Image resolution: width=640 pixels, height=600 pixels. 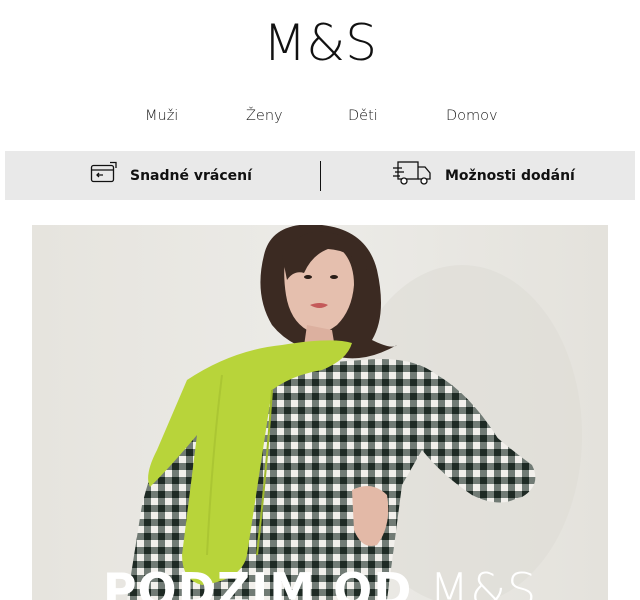 I want to click on nav-item-home: Domov, so click(x=472, y=116).